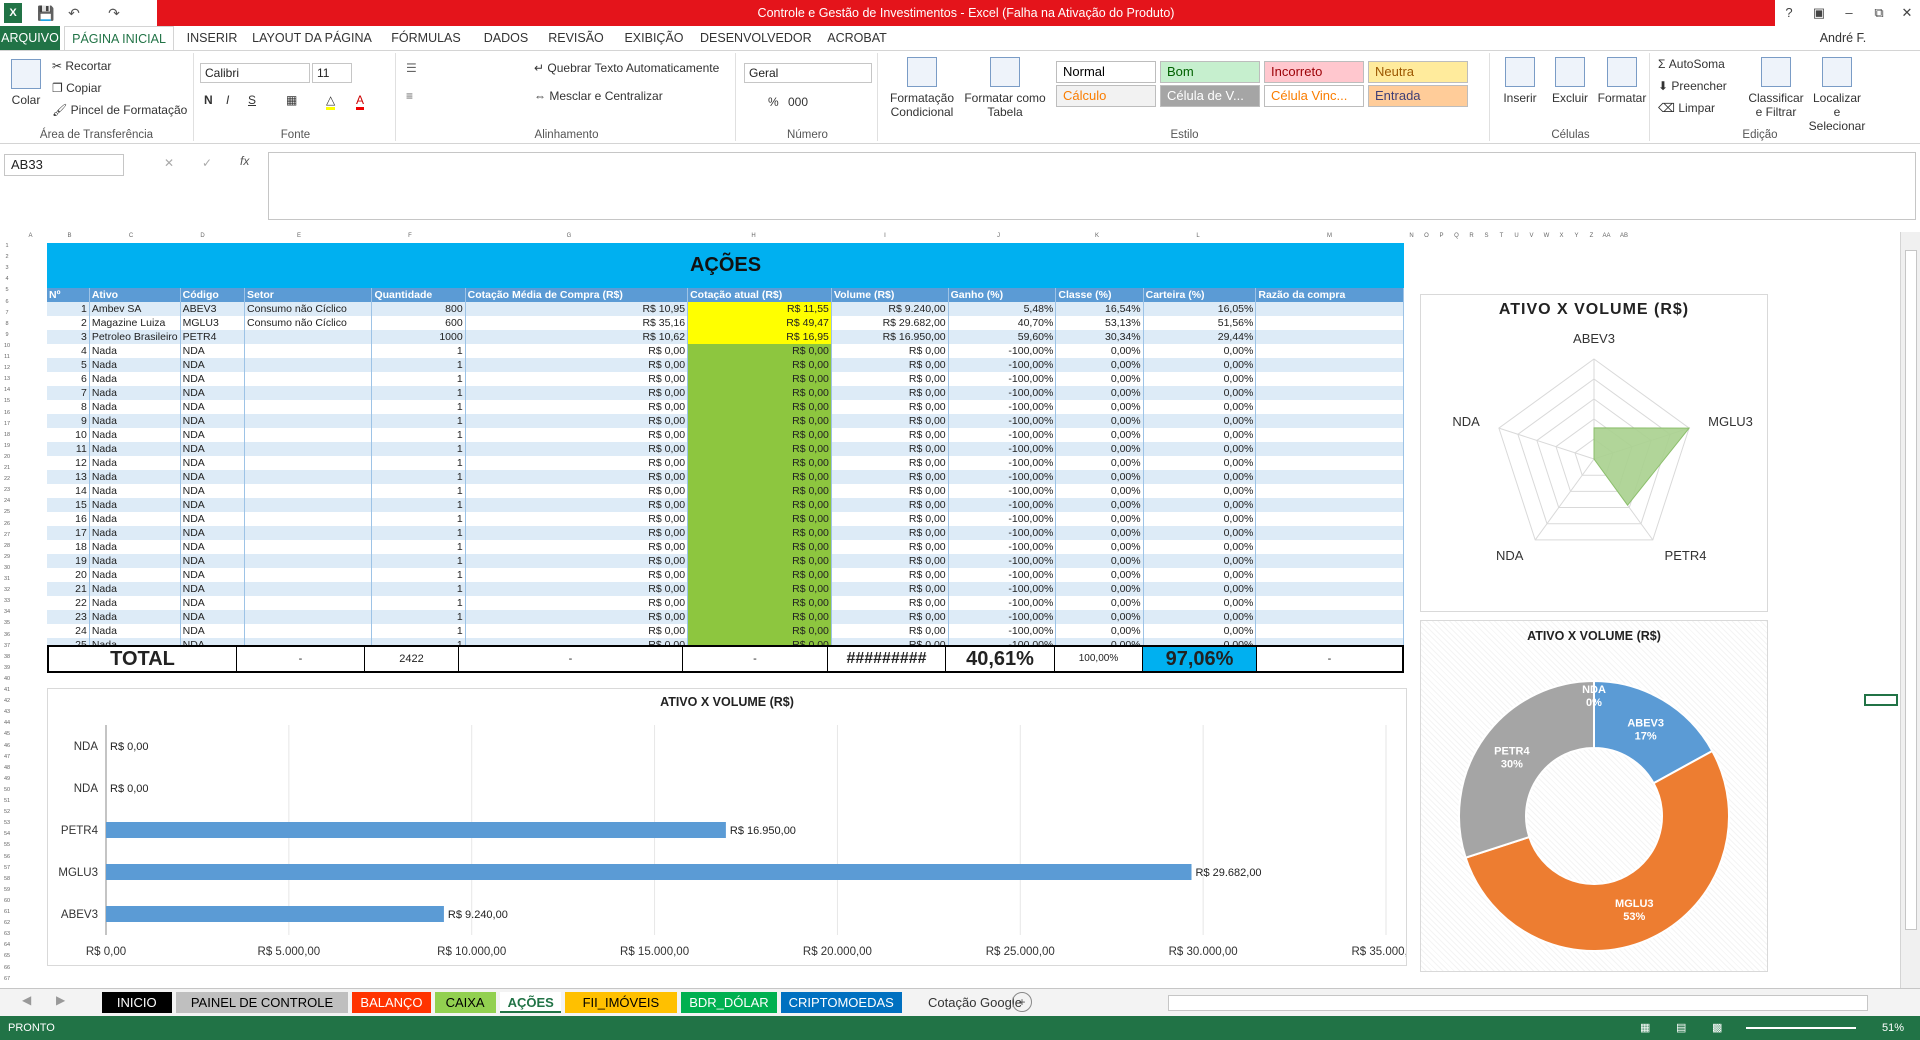 The height and width of the screenshot is (1040, 1920). I want to click on table-cell: 5, so click(68, 365).